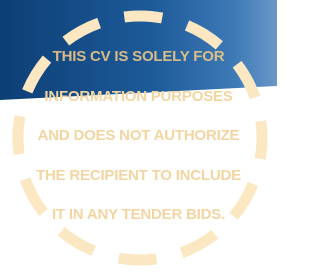 This screenshot has height=276, width=320. I want to click on disclaimer-line-5: IT IN ANY TENDER BIDS., so click(138, 214).